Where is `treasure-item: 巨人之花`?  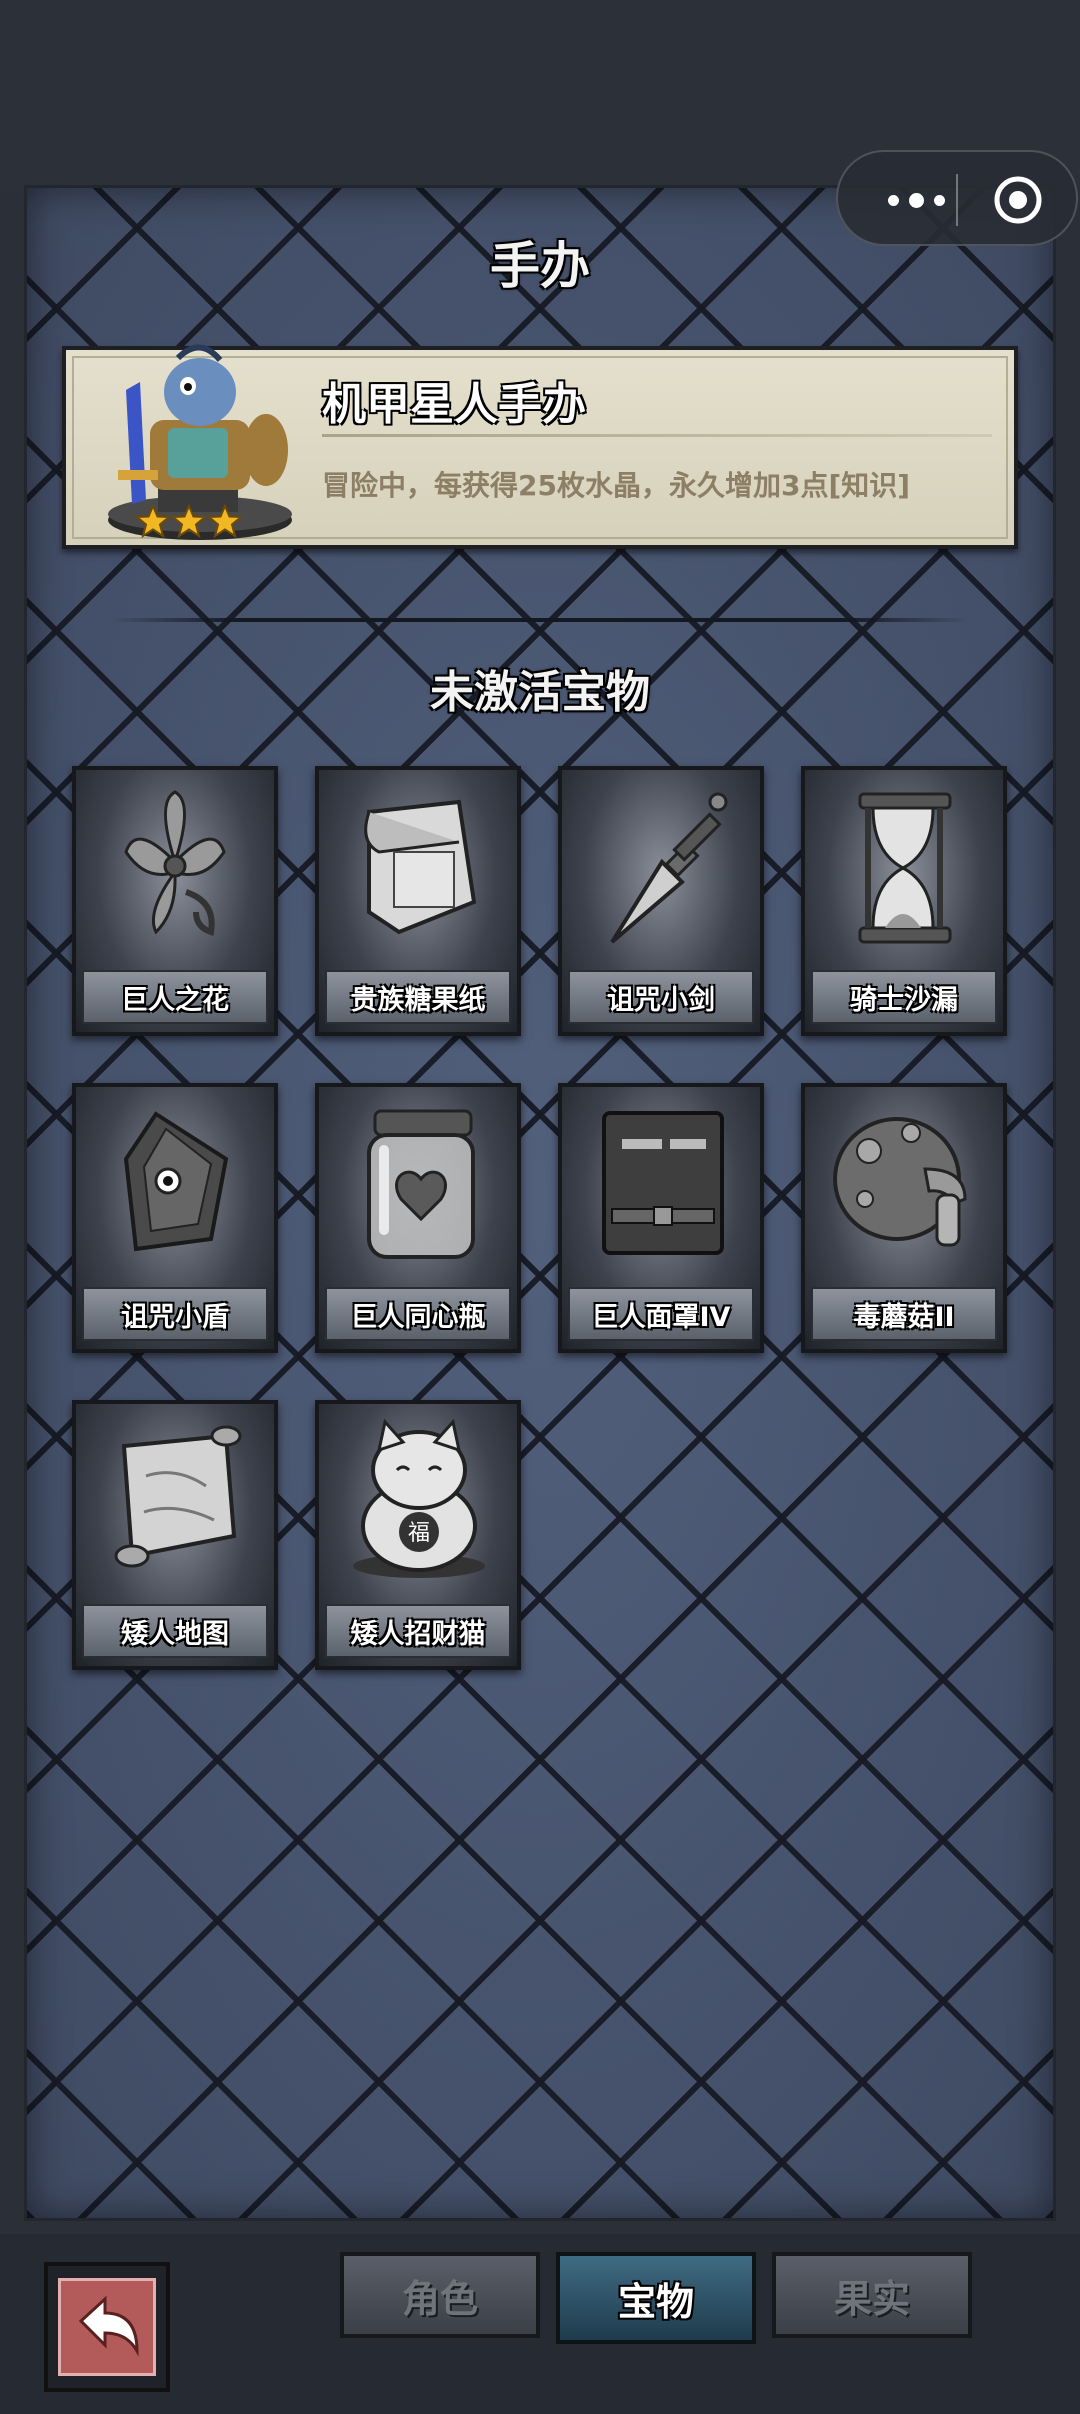
treasure-item: 巨人之花 is located at coordinates (175, 901).